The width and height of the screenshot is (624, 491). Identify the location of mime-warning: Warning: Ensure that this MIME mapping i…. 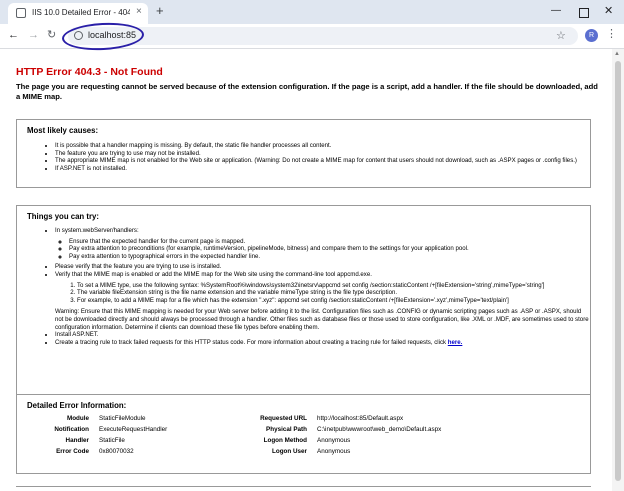
(322, 319).